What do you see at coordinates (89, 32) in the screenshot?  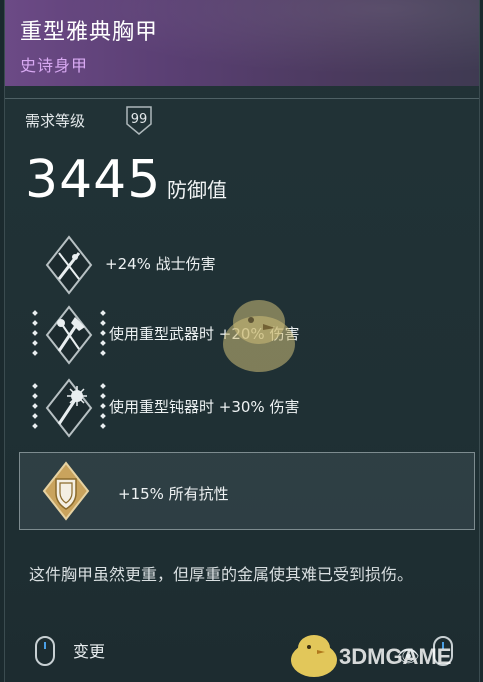 I see `item-name: 重型雅典胸甲` at bounding box center [89, 32].